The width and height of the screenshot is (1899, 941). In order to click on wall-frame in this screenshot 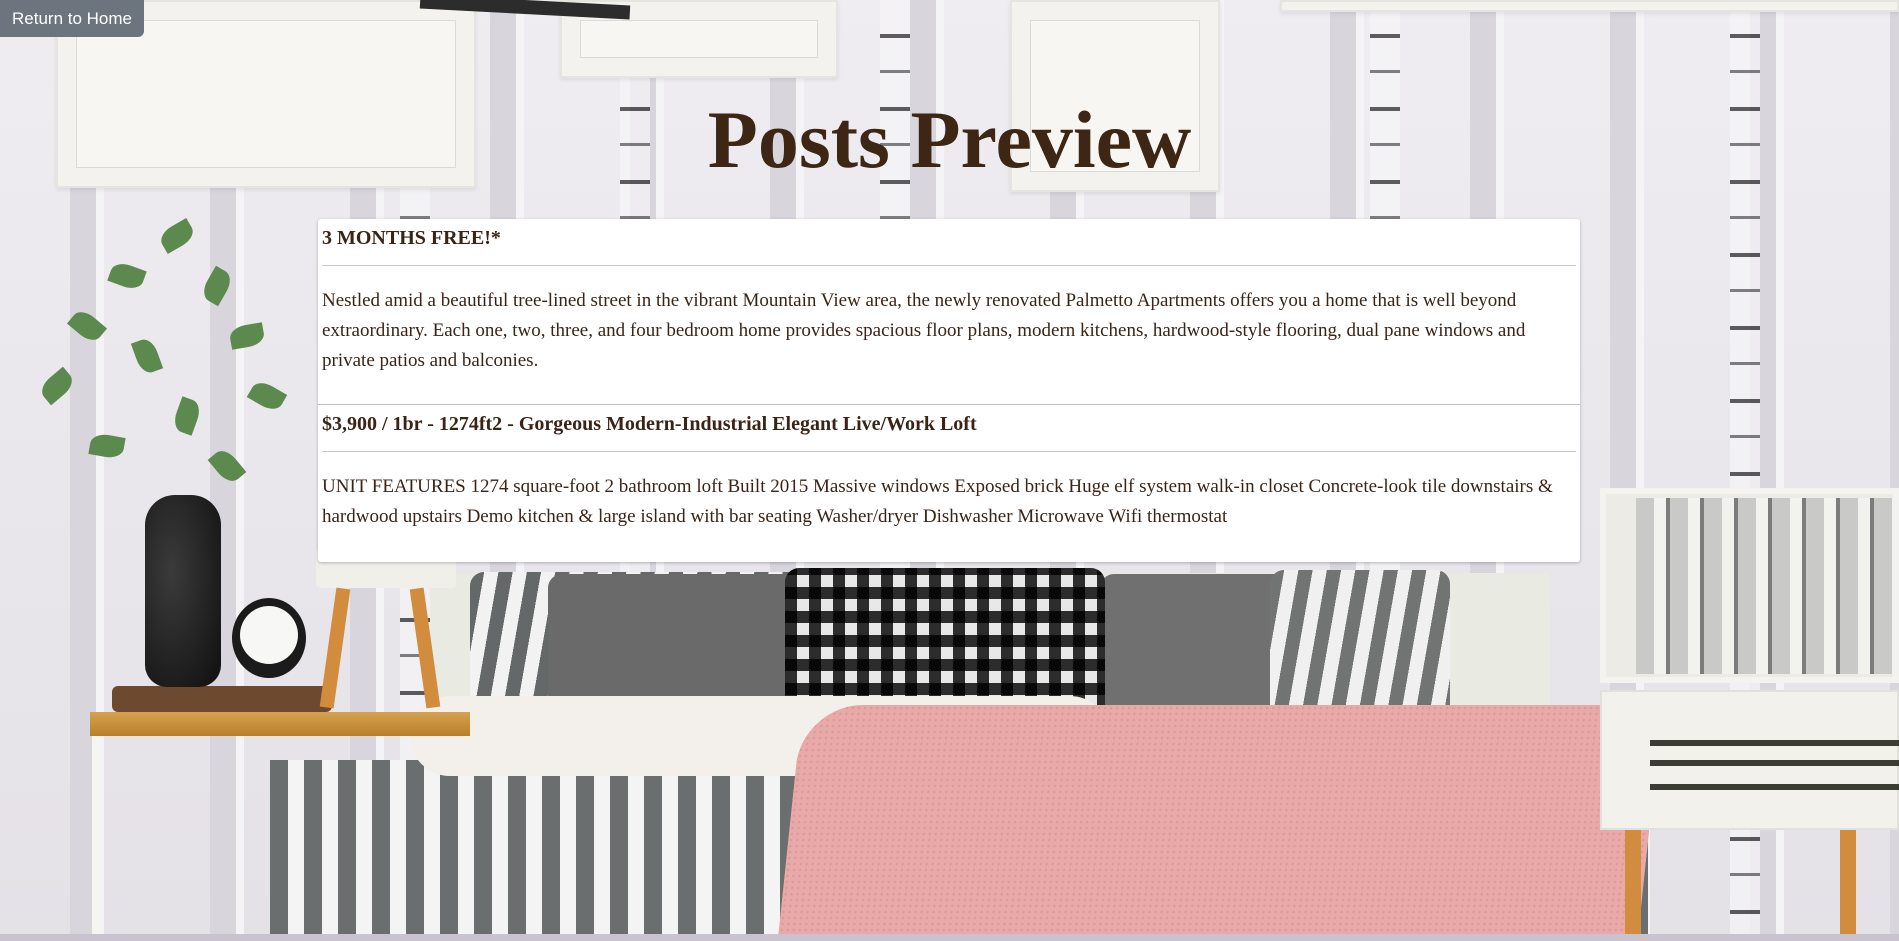, I will do `click(1589, 6)`.